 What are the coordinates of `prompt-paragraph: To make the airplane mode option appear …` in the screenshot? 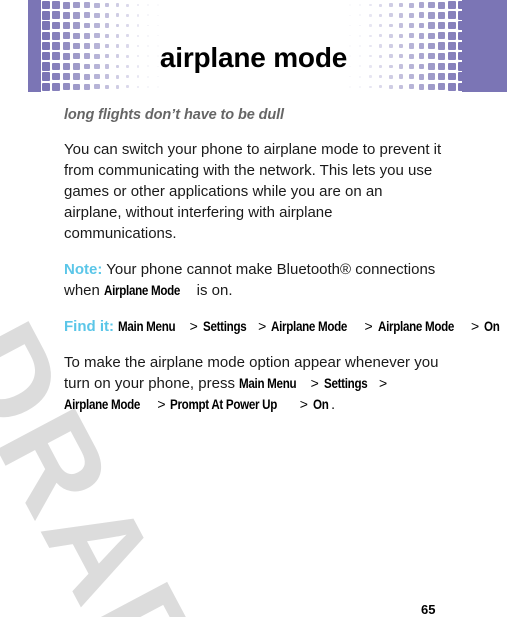 It's located at (253, 383).